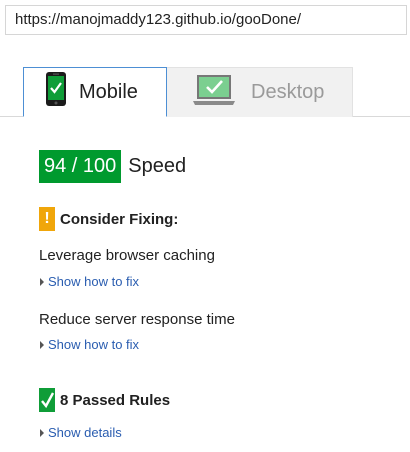  I want to click on passed-rules-label: 8 Passed Rules, so click(115, 400).